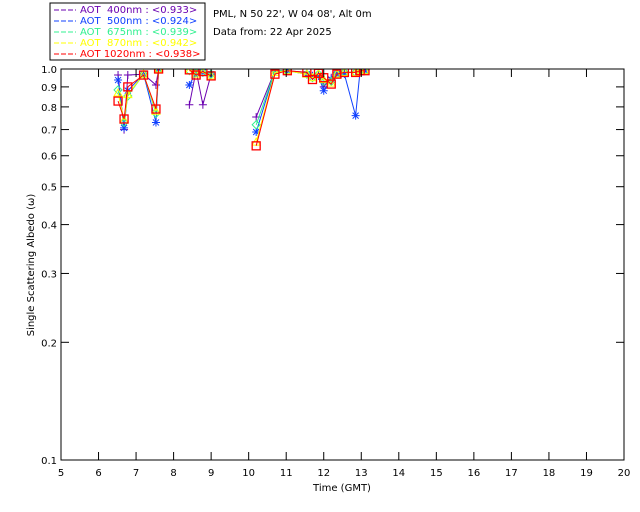 Image resolution: width=640 pixels, height=512 pixels. What do you see at coordinates (323, 473) in the screenshot?
I see `x-tick-label: 12` at bounding box center [323, 473].